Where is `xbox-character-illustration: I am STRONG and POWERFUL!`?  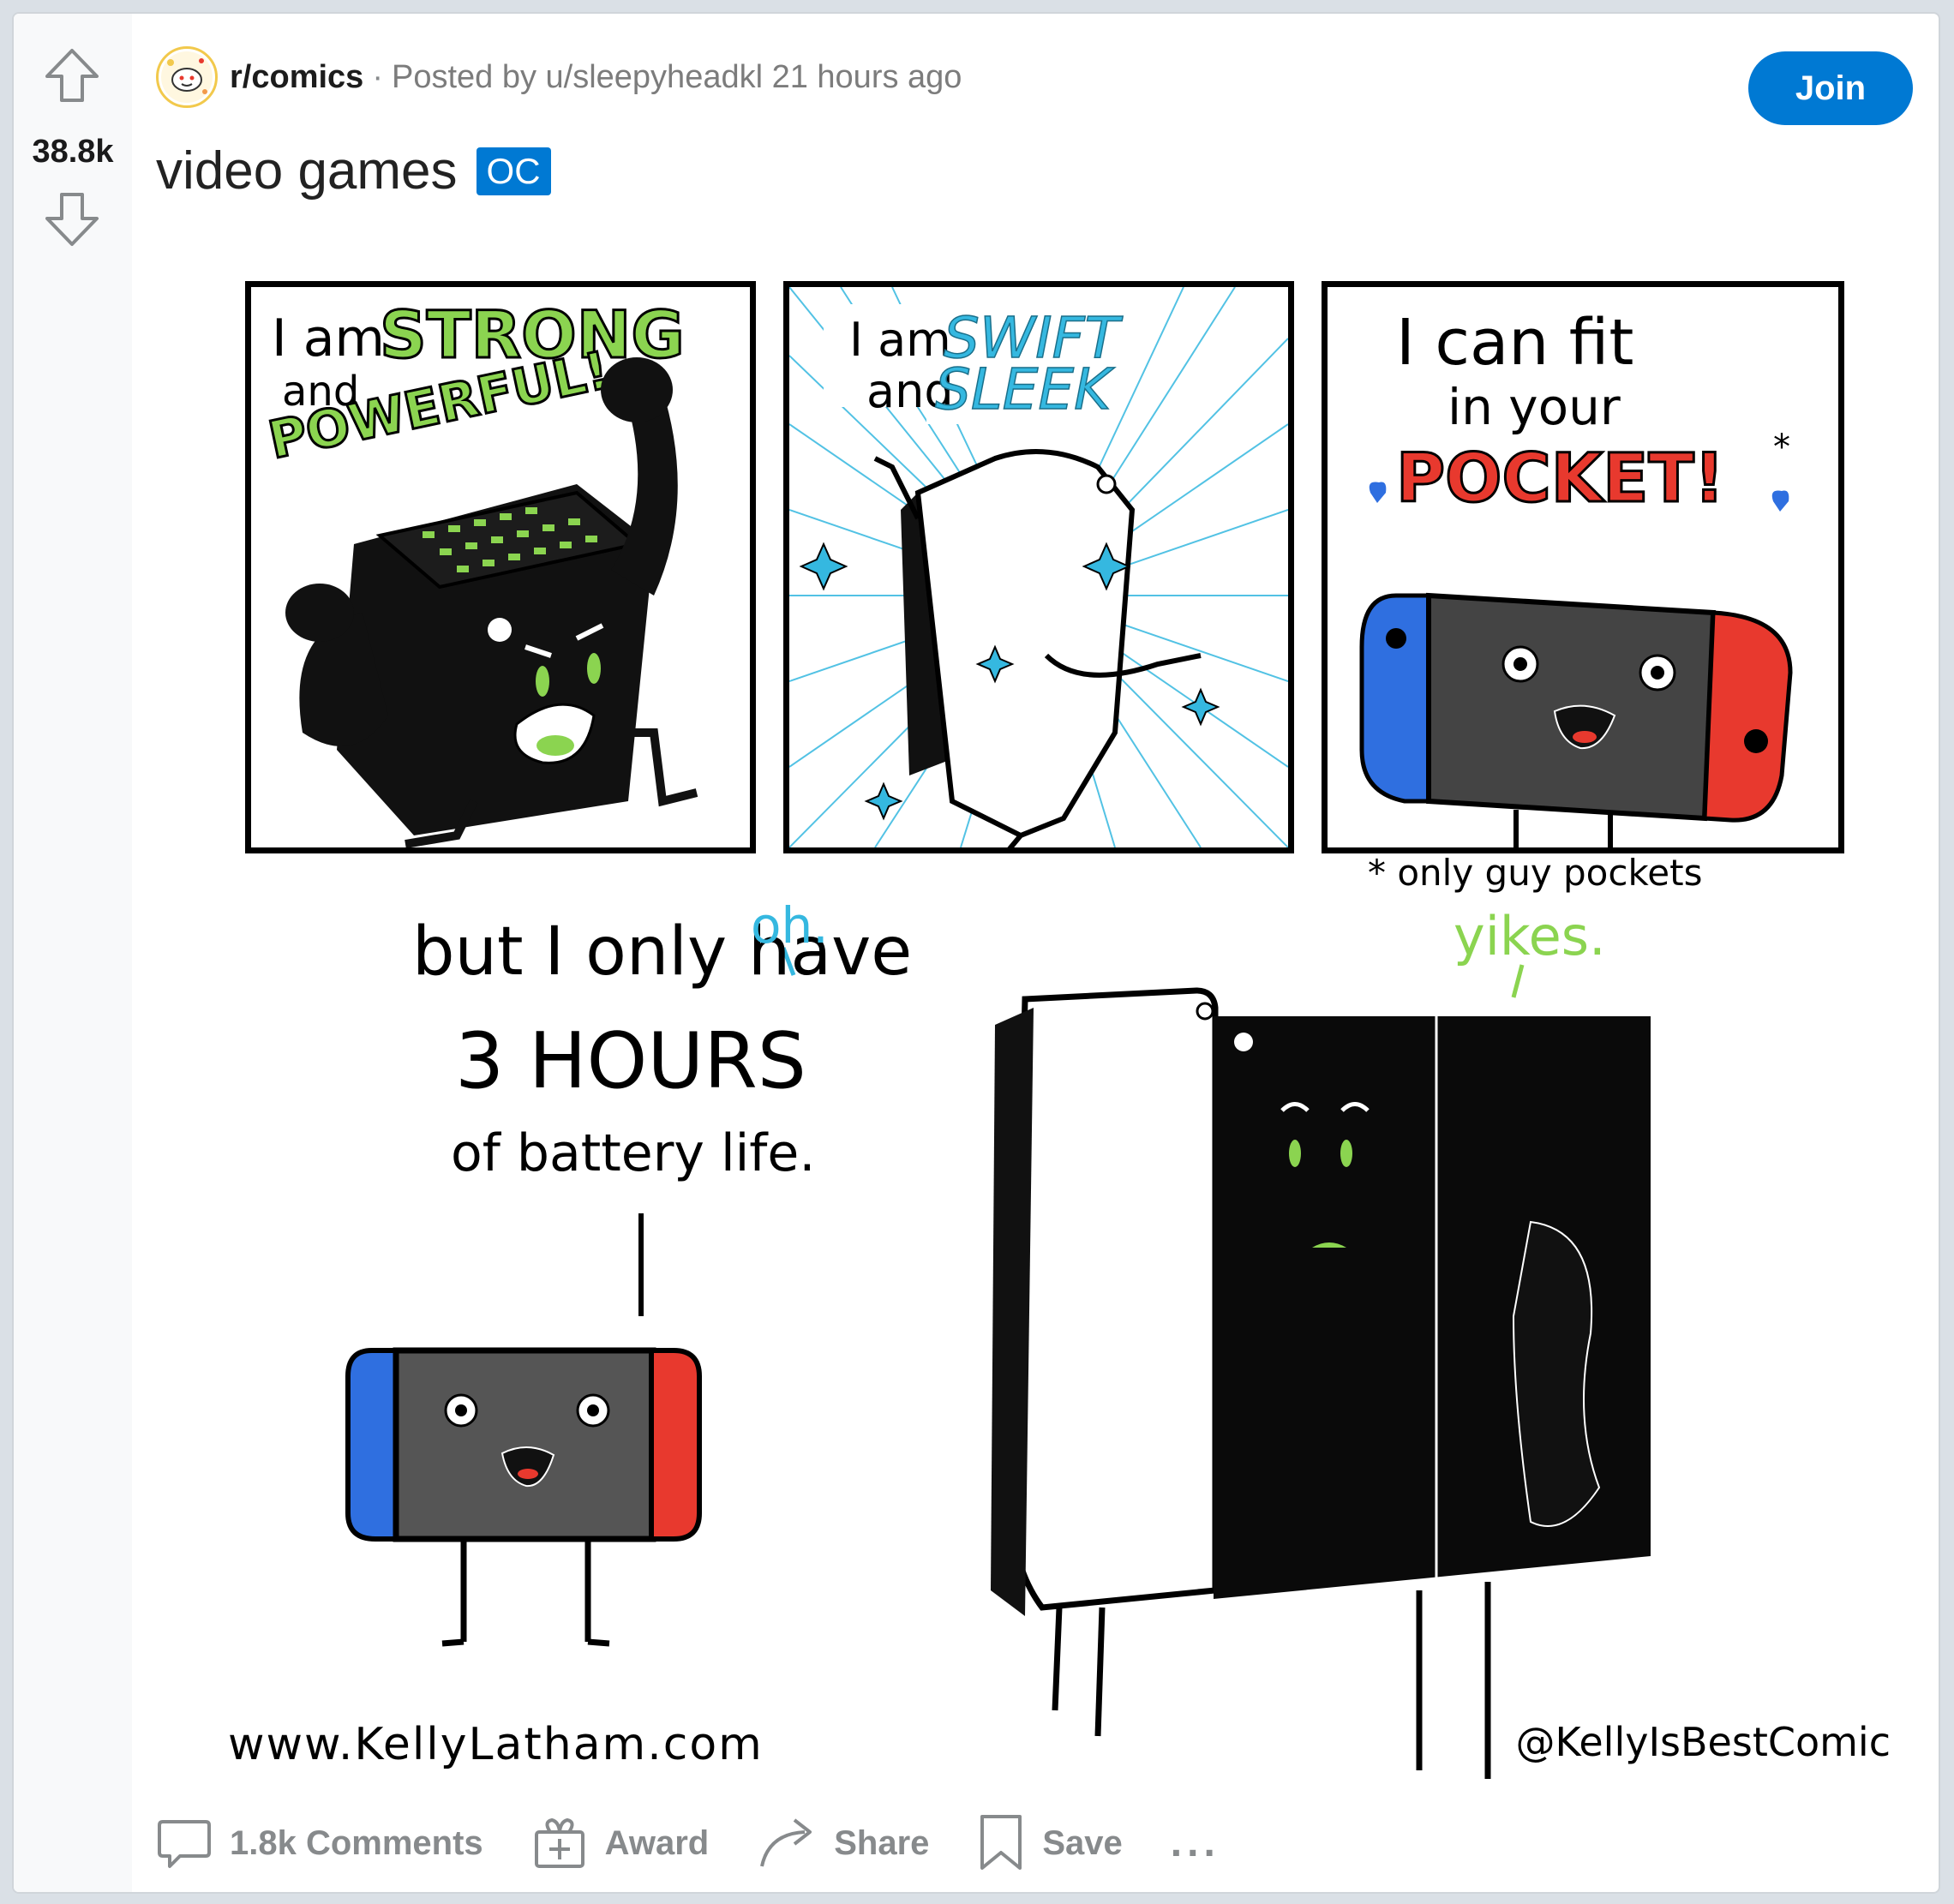
xbox-character-illustration: I am STRONG and POWERFUL! is located at coordinates (480, 572).